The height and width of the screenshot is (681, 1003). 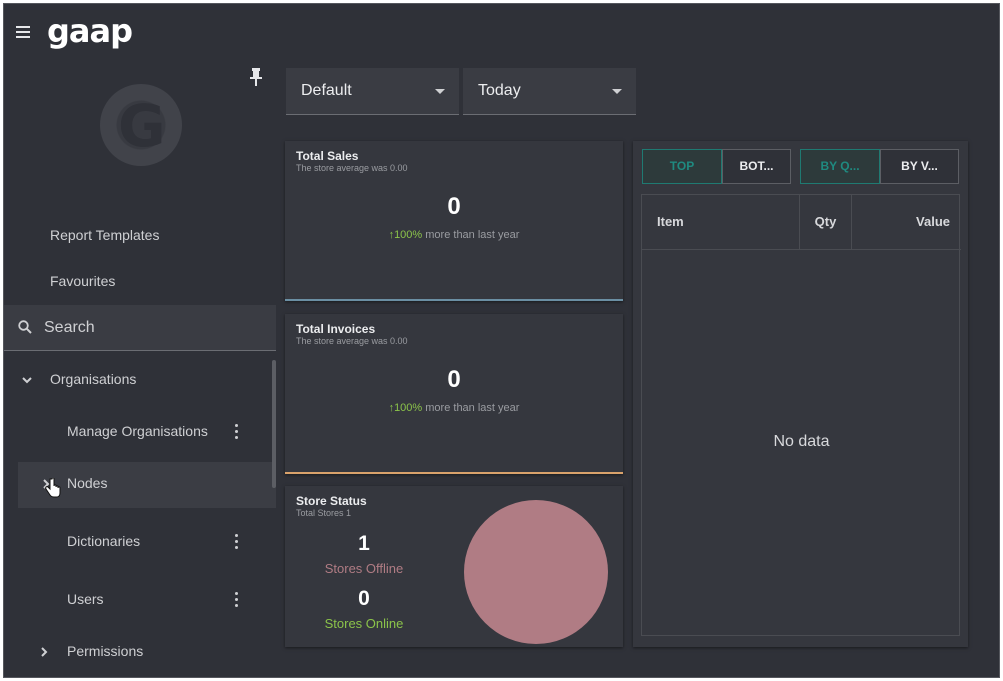 I want to click on card-subtitle: Total Stores 1, so click(x=324, y=513).